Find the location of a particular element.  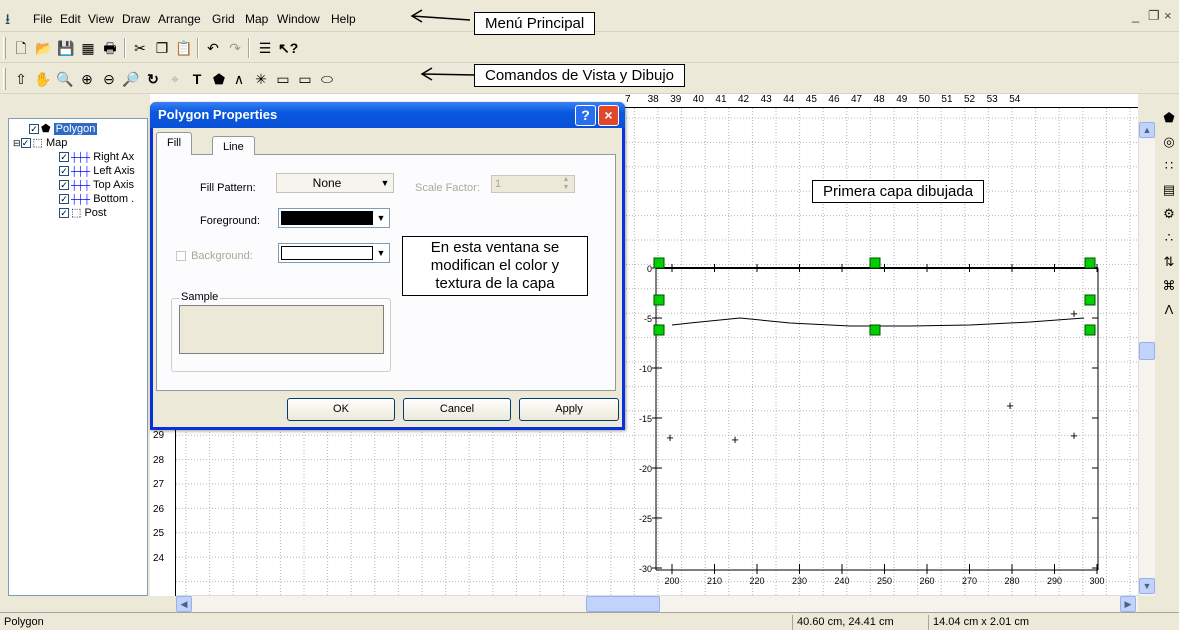

tree-item-top-axis: ✓ ┼┼┼ Top Axis is located at coordinates (96, 185).